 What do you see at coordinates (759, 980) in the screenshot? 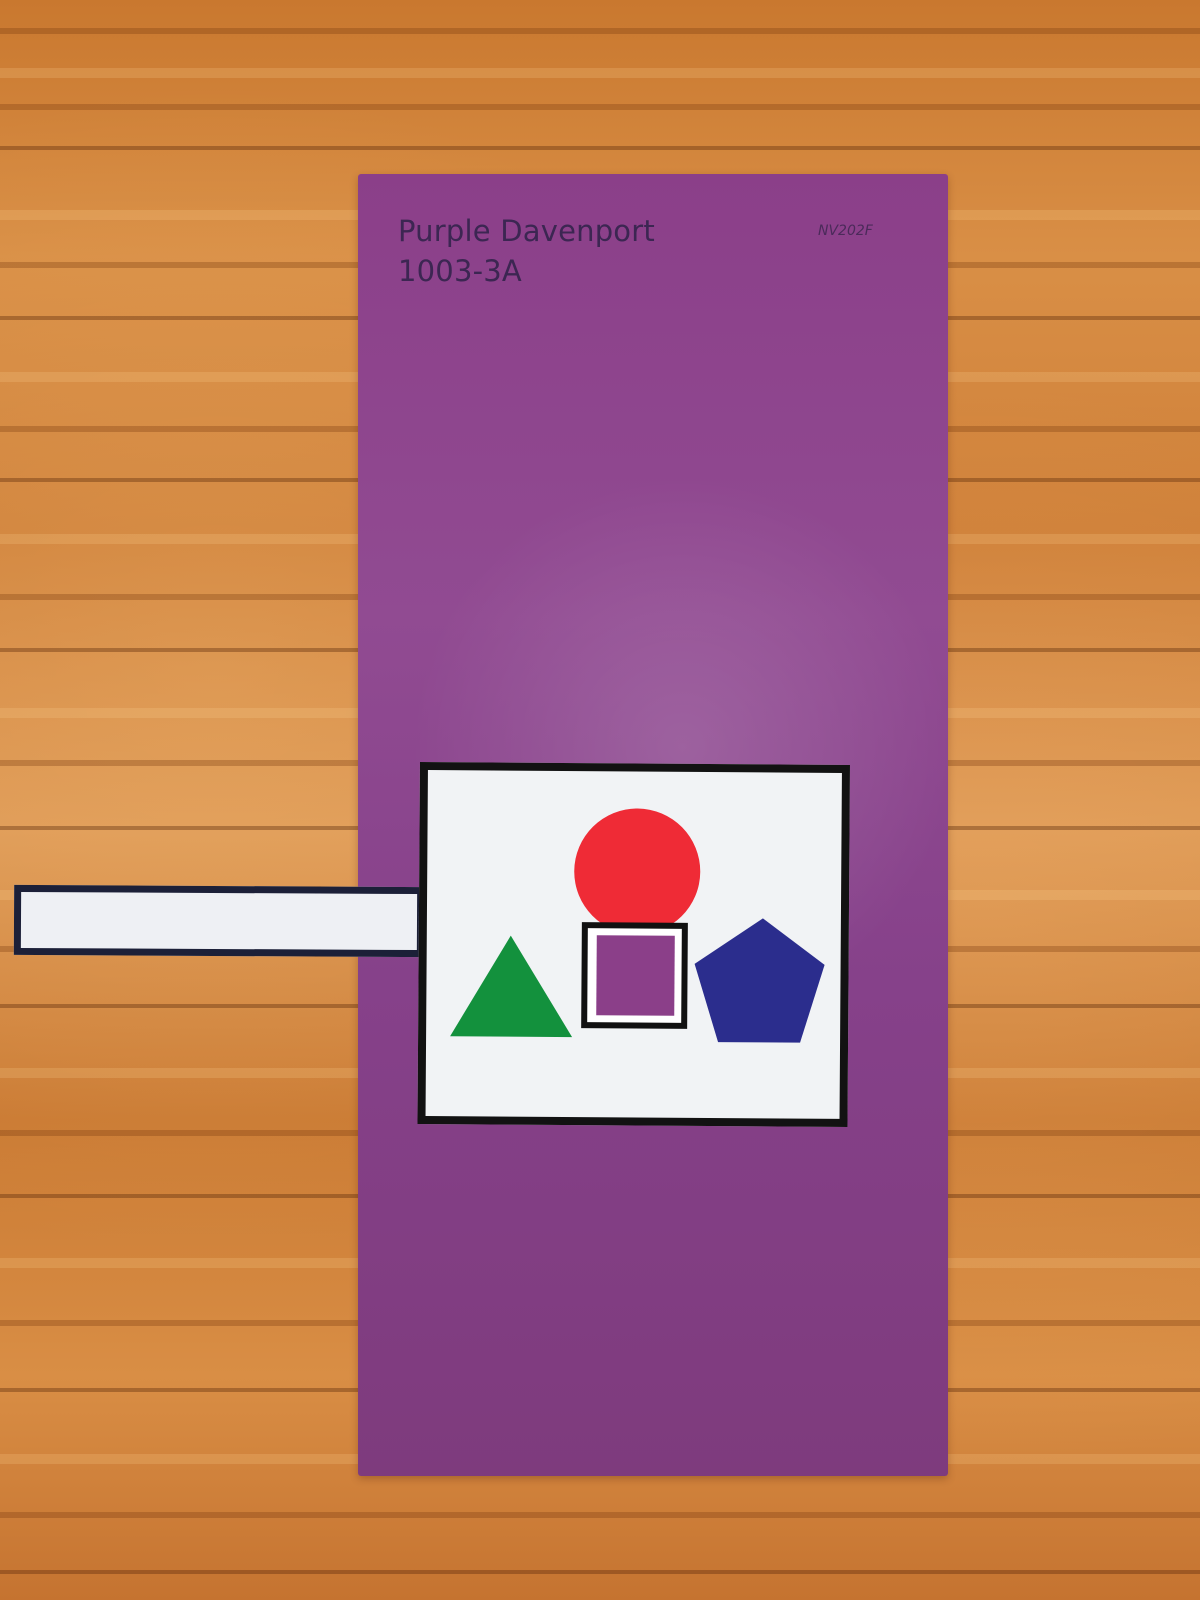
I see `blue-pentagon-shape` at bounding box center [759, 980].